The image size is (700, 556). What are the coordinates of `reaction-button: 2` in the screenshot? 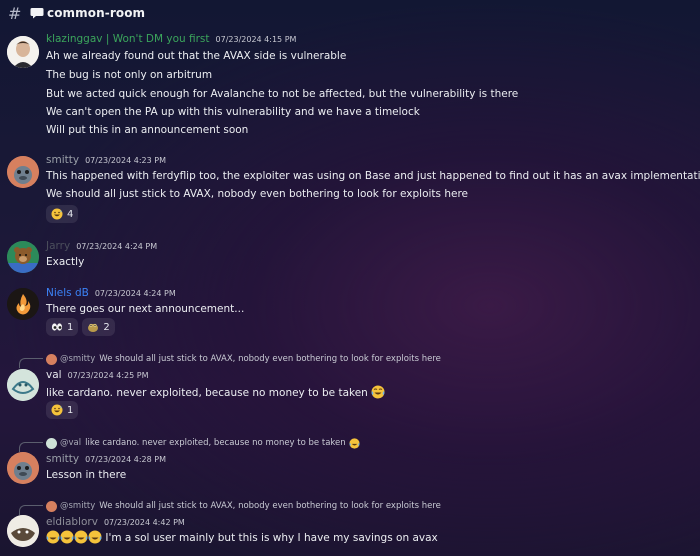 It's located at (98, 327).